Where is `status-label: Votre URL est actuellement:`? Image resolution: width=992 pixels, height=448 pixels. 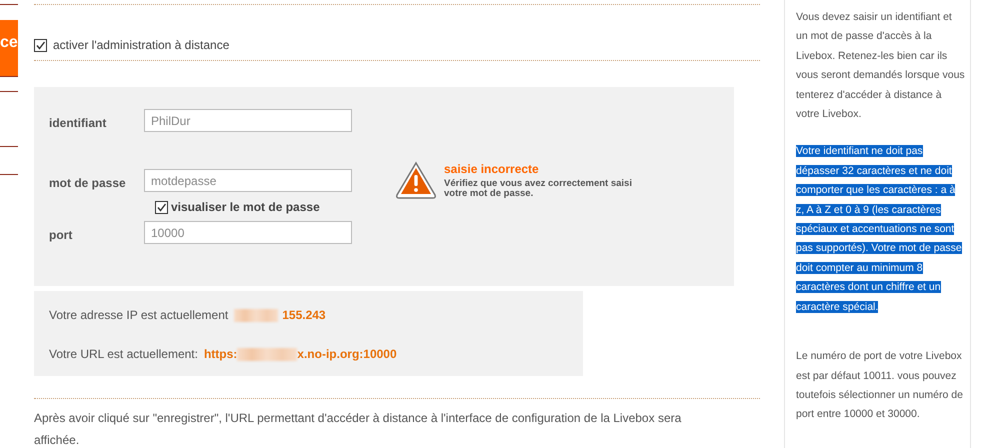 status-label: Votre URL est actuellement: is located at coordinates (123, 354).